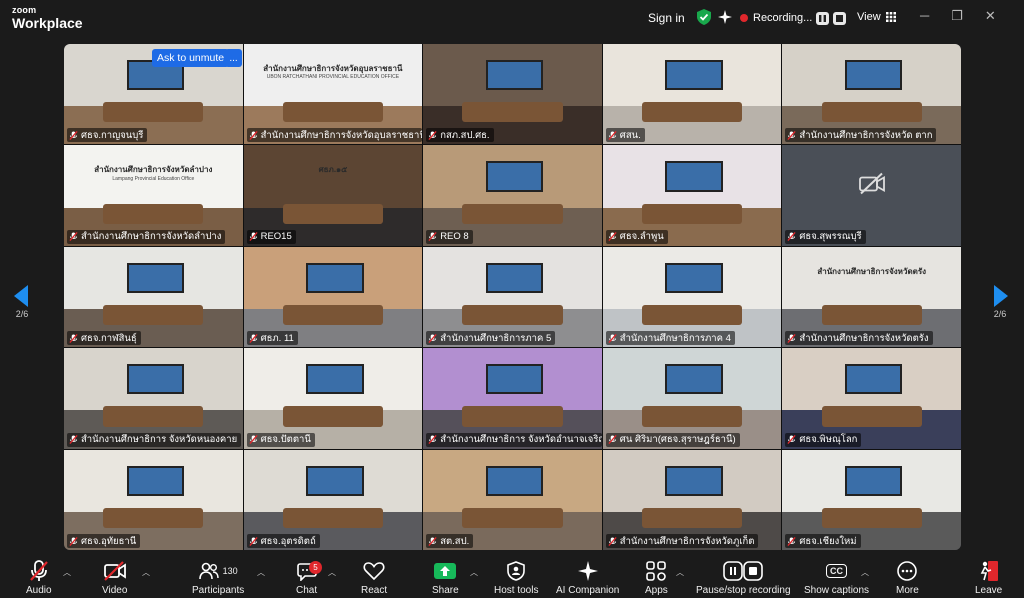  Describe the element at coordinates (474, 572) in the screenshot. I see `share-options-caret-icon: ︿` at that location.